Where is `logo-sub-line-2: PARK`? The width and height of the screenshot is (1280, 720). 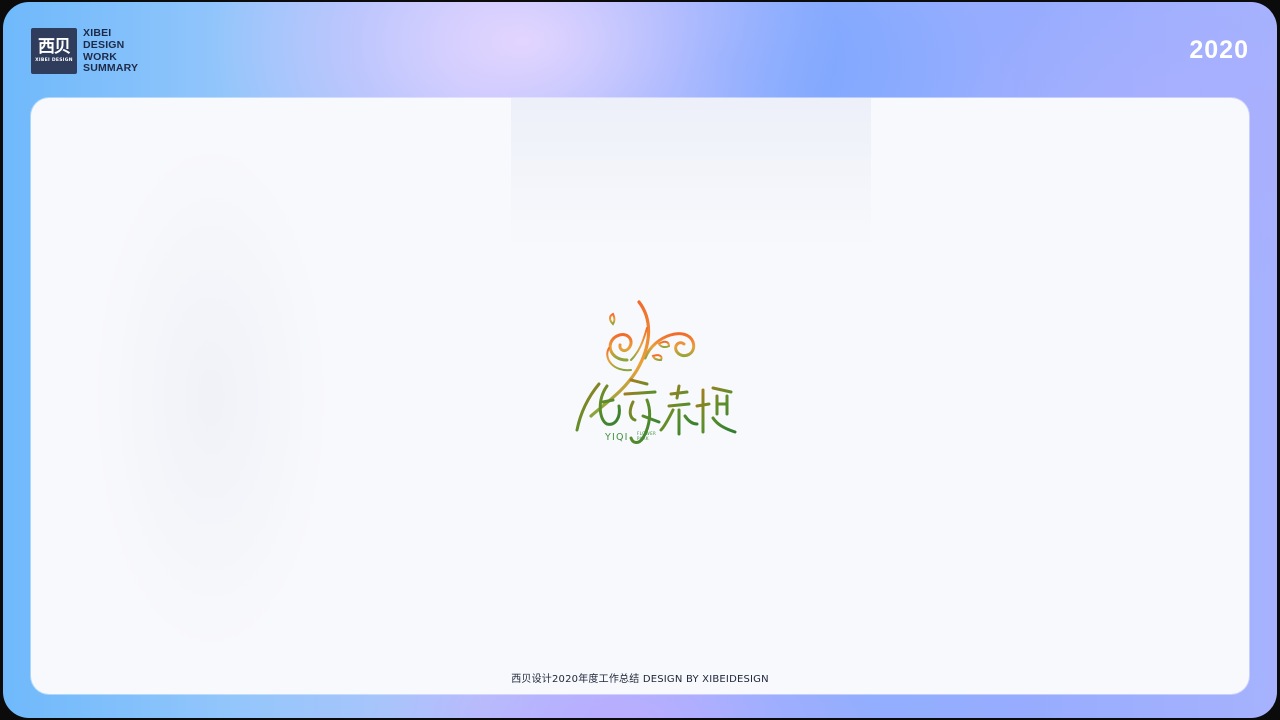 logo-sub-line-2: PARK is located at coordinates (643, 438).